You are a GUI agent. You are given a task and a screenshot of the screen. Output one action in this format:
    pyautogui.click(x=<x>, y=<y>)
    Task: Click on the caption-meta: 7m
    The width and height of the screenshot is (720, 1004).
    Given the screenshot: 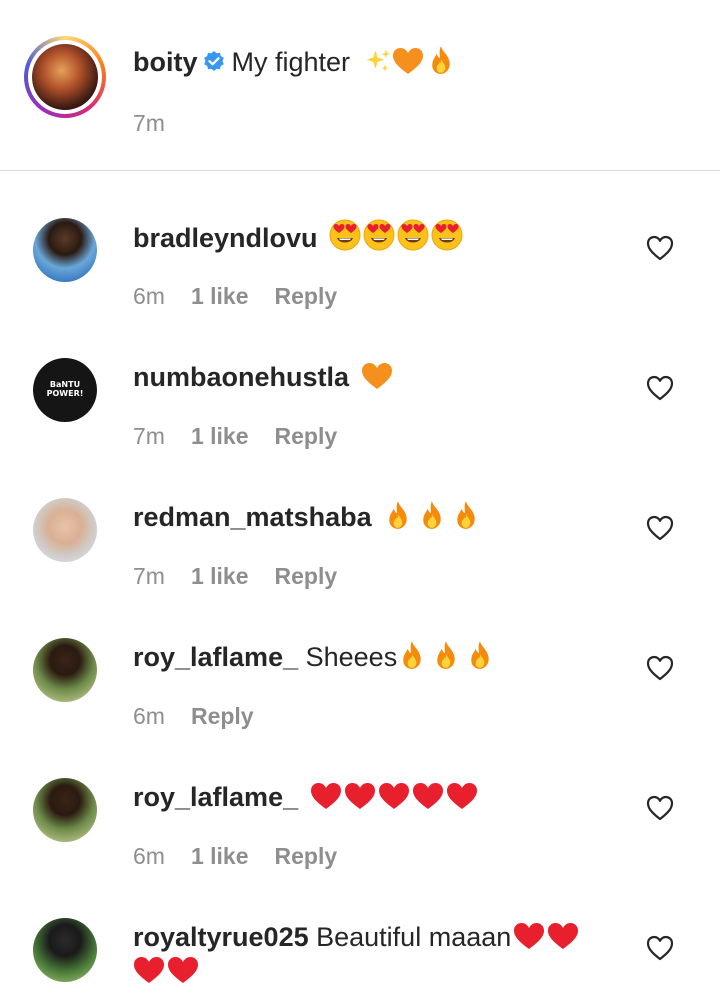 What is the action you would take?
    pyautogui.click(x=162, y=123)
    